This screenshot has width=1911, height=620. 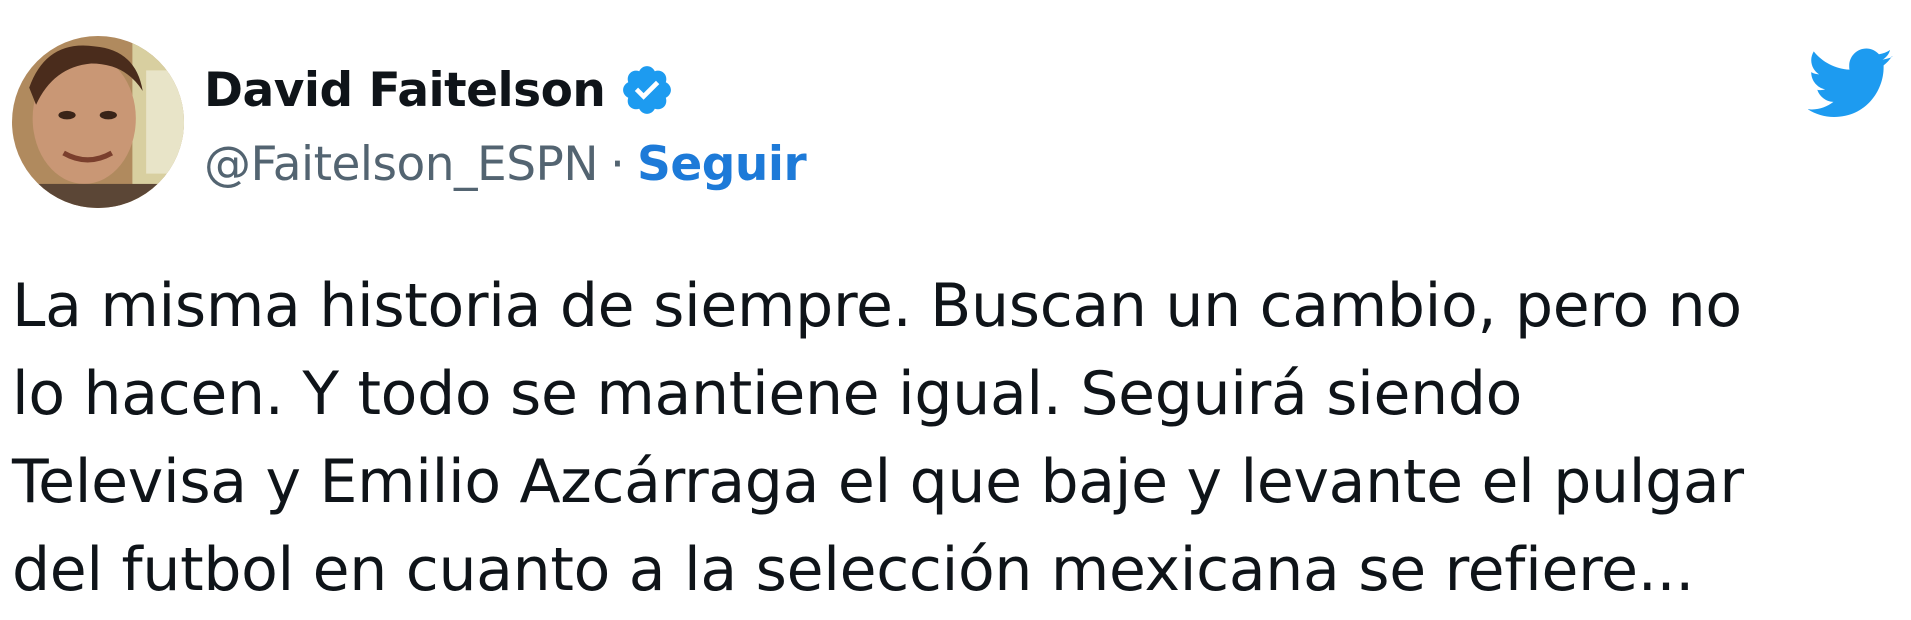 I want to click on author-handle-row: @Faitelson_ESPN · Seguir, so click(x=505, y=164).